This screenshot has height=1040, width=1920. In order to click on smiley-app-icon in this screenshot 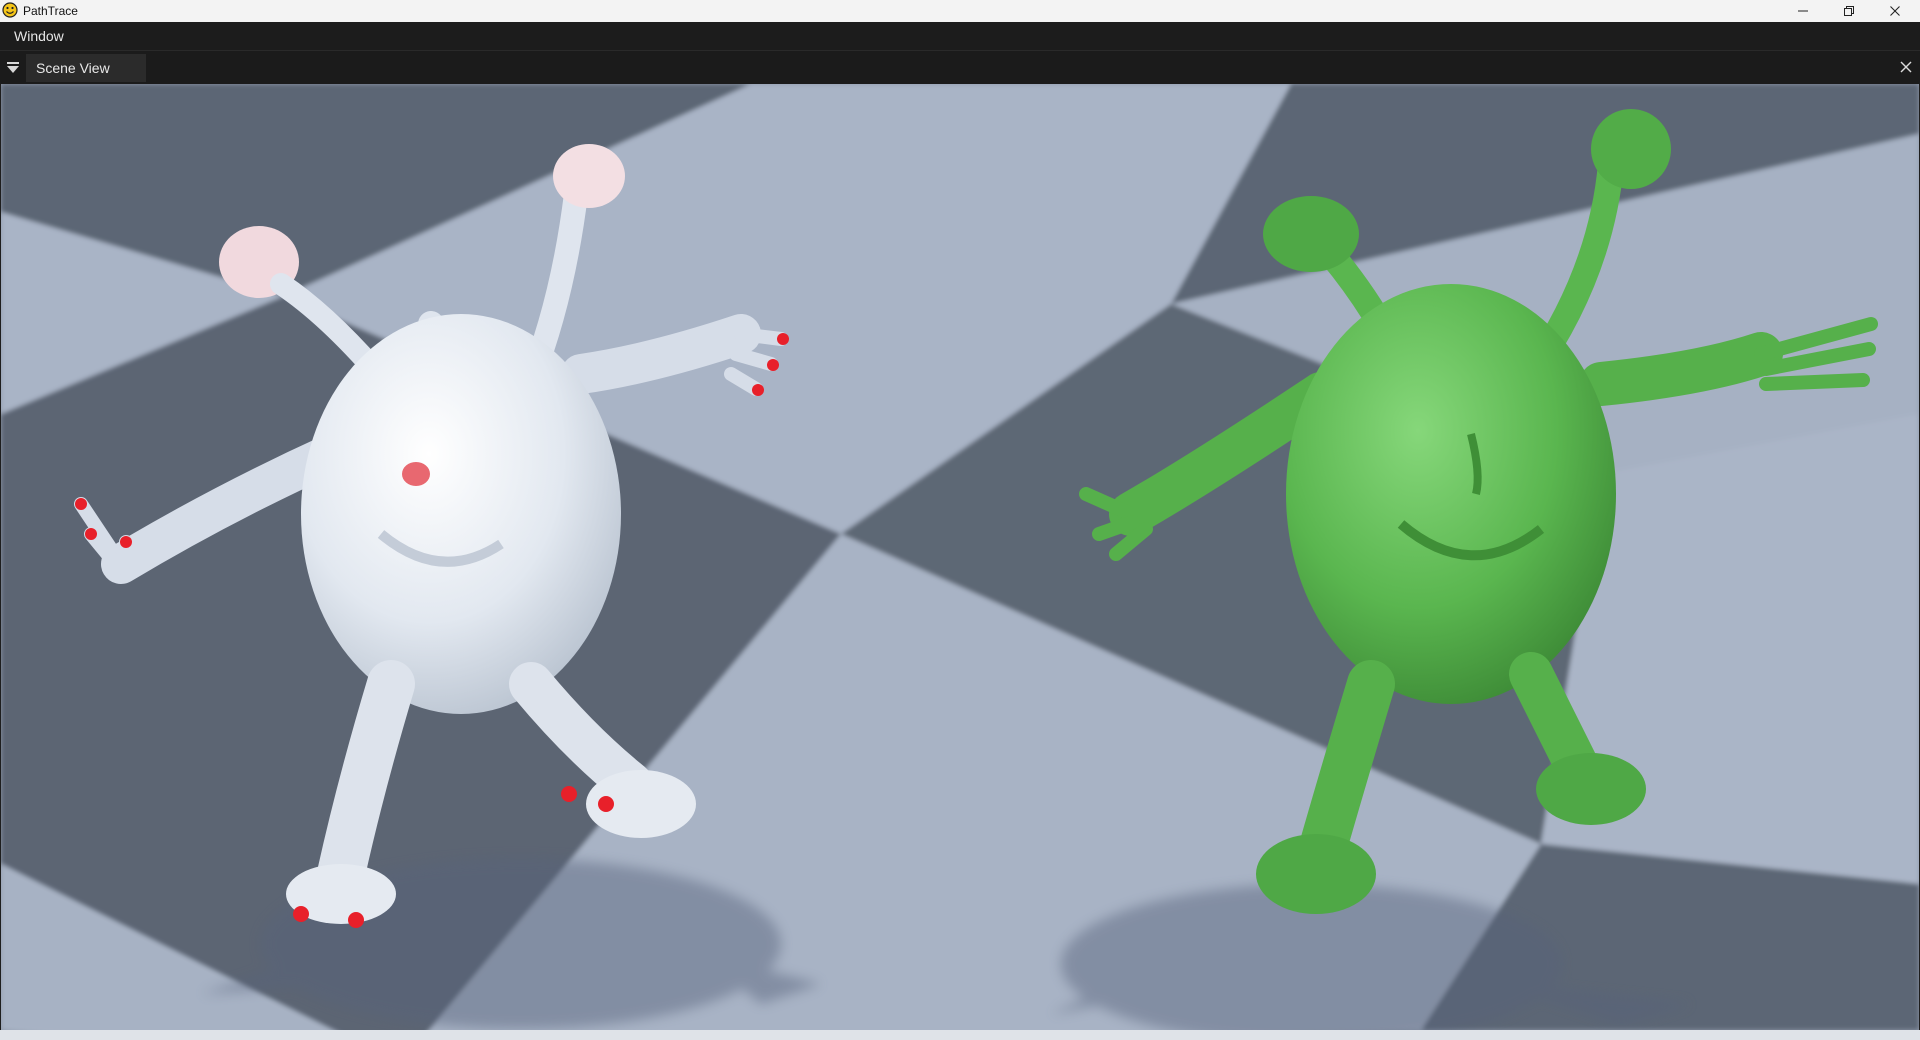, I will do `click(10, 10)`.